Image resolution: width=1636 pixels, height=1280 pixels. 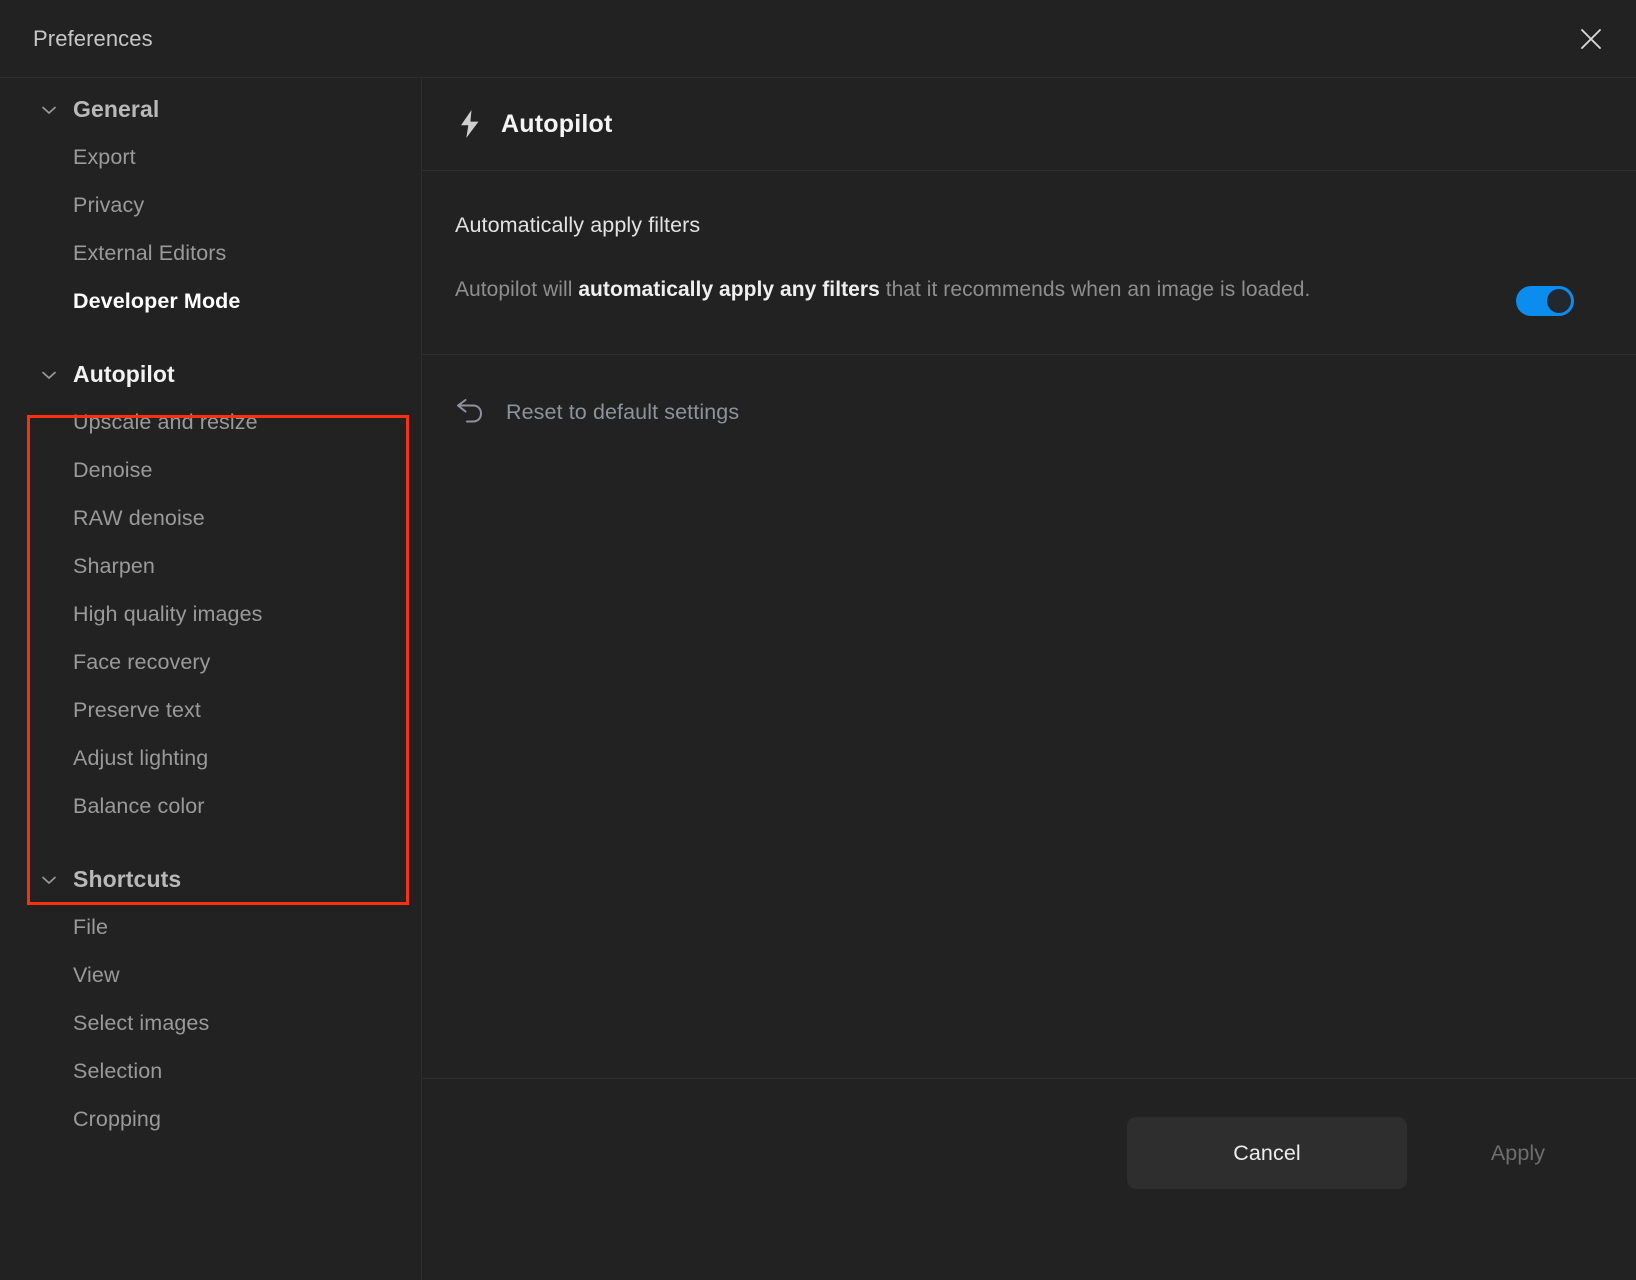 What do you see at coordinates (210, 879) in the screenshot?
I see `sidebar-group-shortcuts: Shortcuts` at bounding box center [210, 879].